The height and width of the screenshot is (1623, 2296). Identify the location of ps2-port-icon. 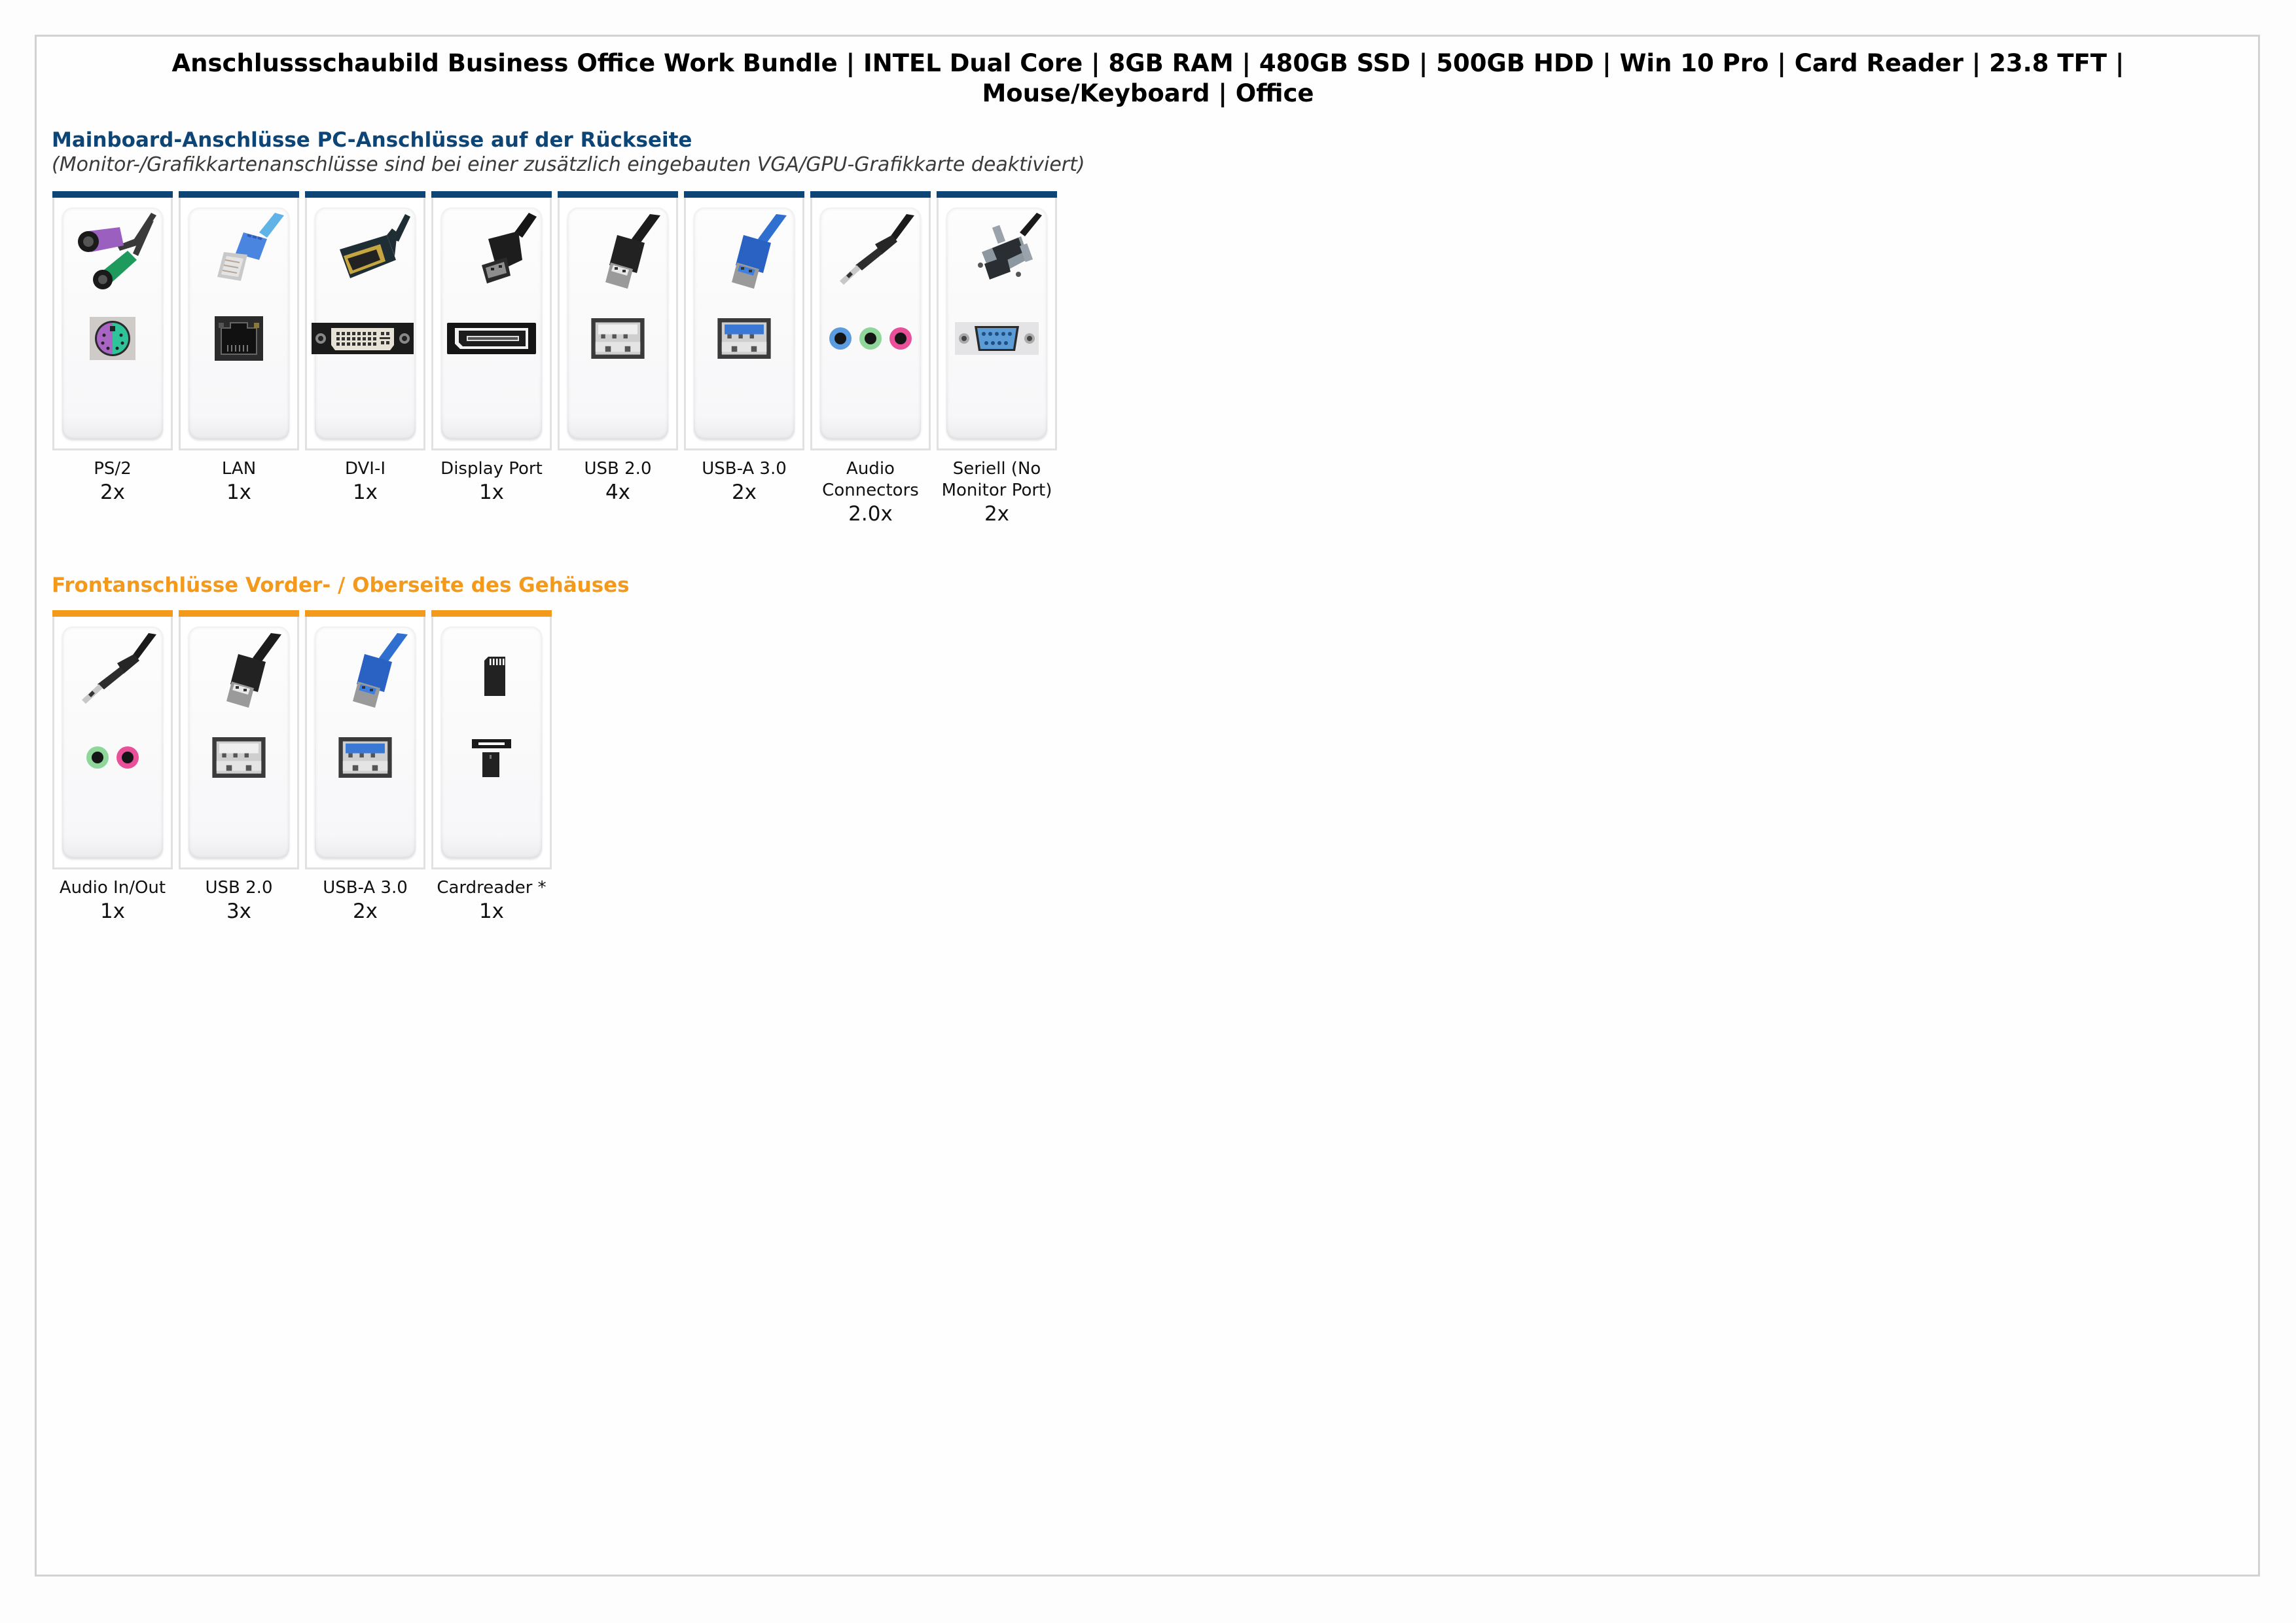
(112, 338).